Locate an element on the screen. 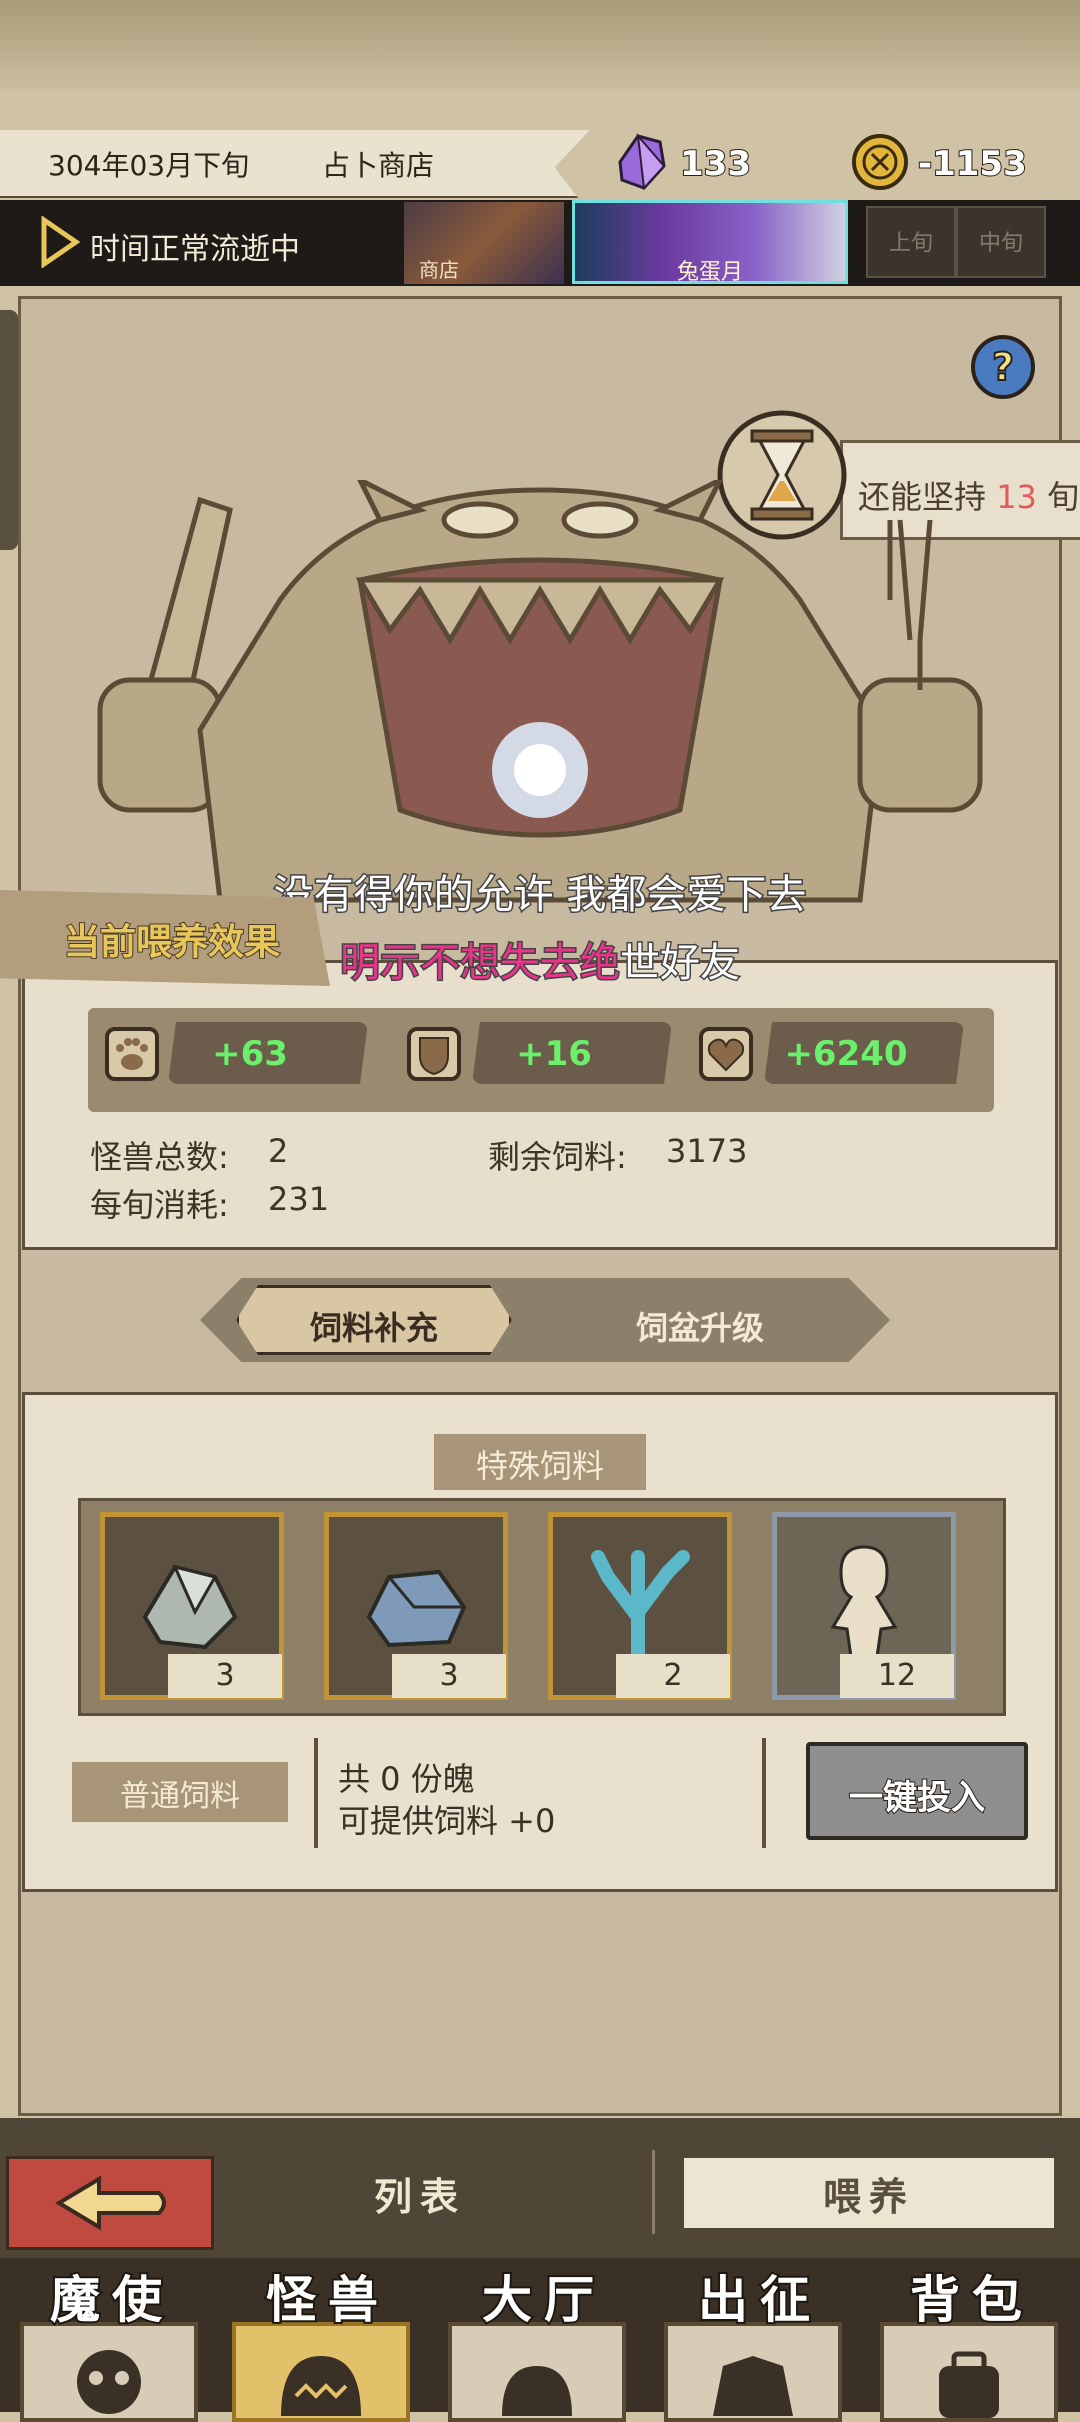 The image size is (1080, 2422). back-arrow-icon is located at coordinates (110, 2203).